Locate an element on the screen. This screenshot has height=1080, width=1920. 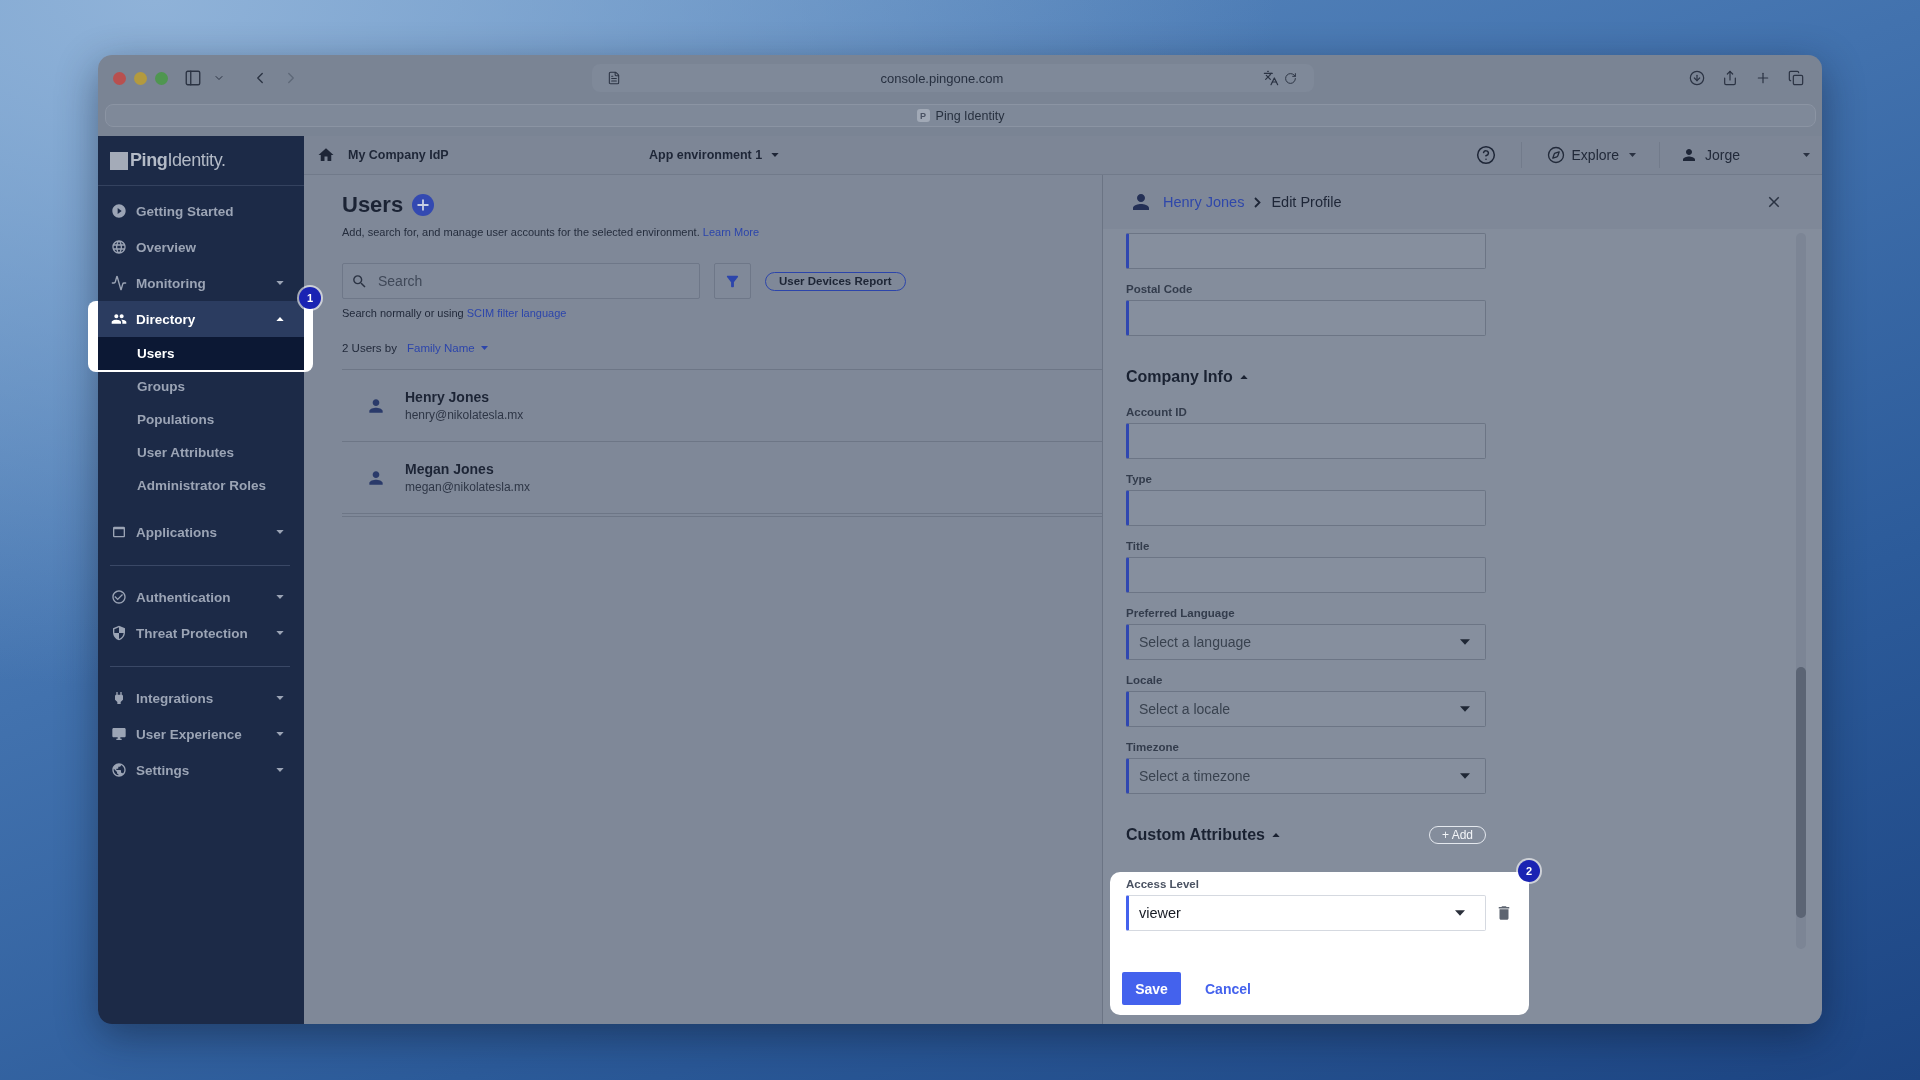
organization-name: My Company IdP is located at coordinates (398, 155).